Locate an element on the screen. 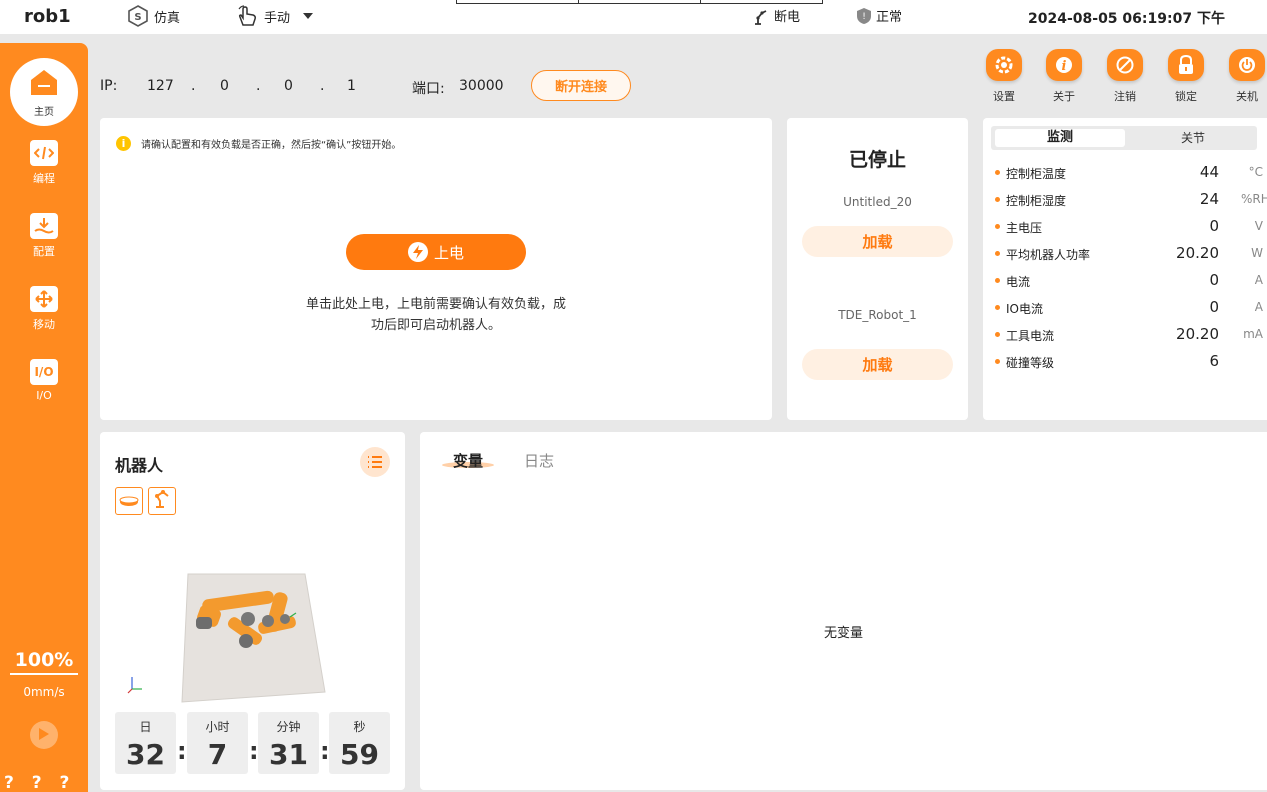 The height and width of the screenshot is (792, 1267). shield-icon: ! is located at coordinates (864, 16).